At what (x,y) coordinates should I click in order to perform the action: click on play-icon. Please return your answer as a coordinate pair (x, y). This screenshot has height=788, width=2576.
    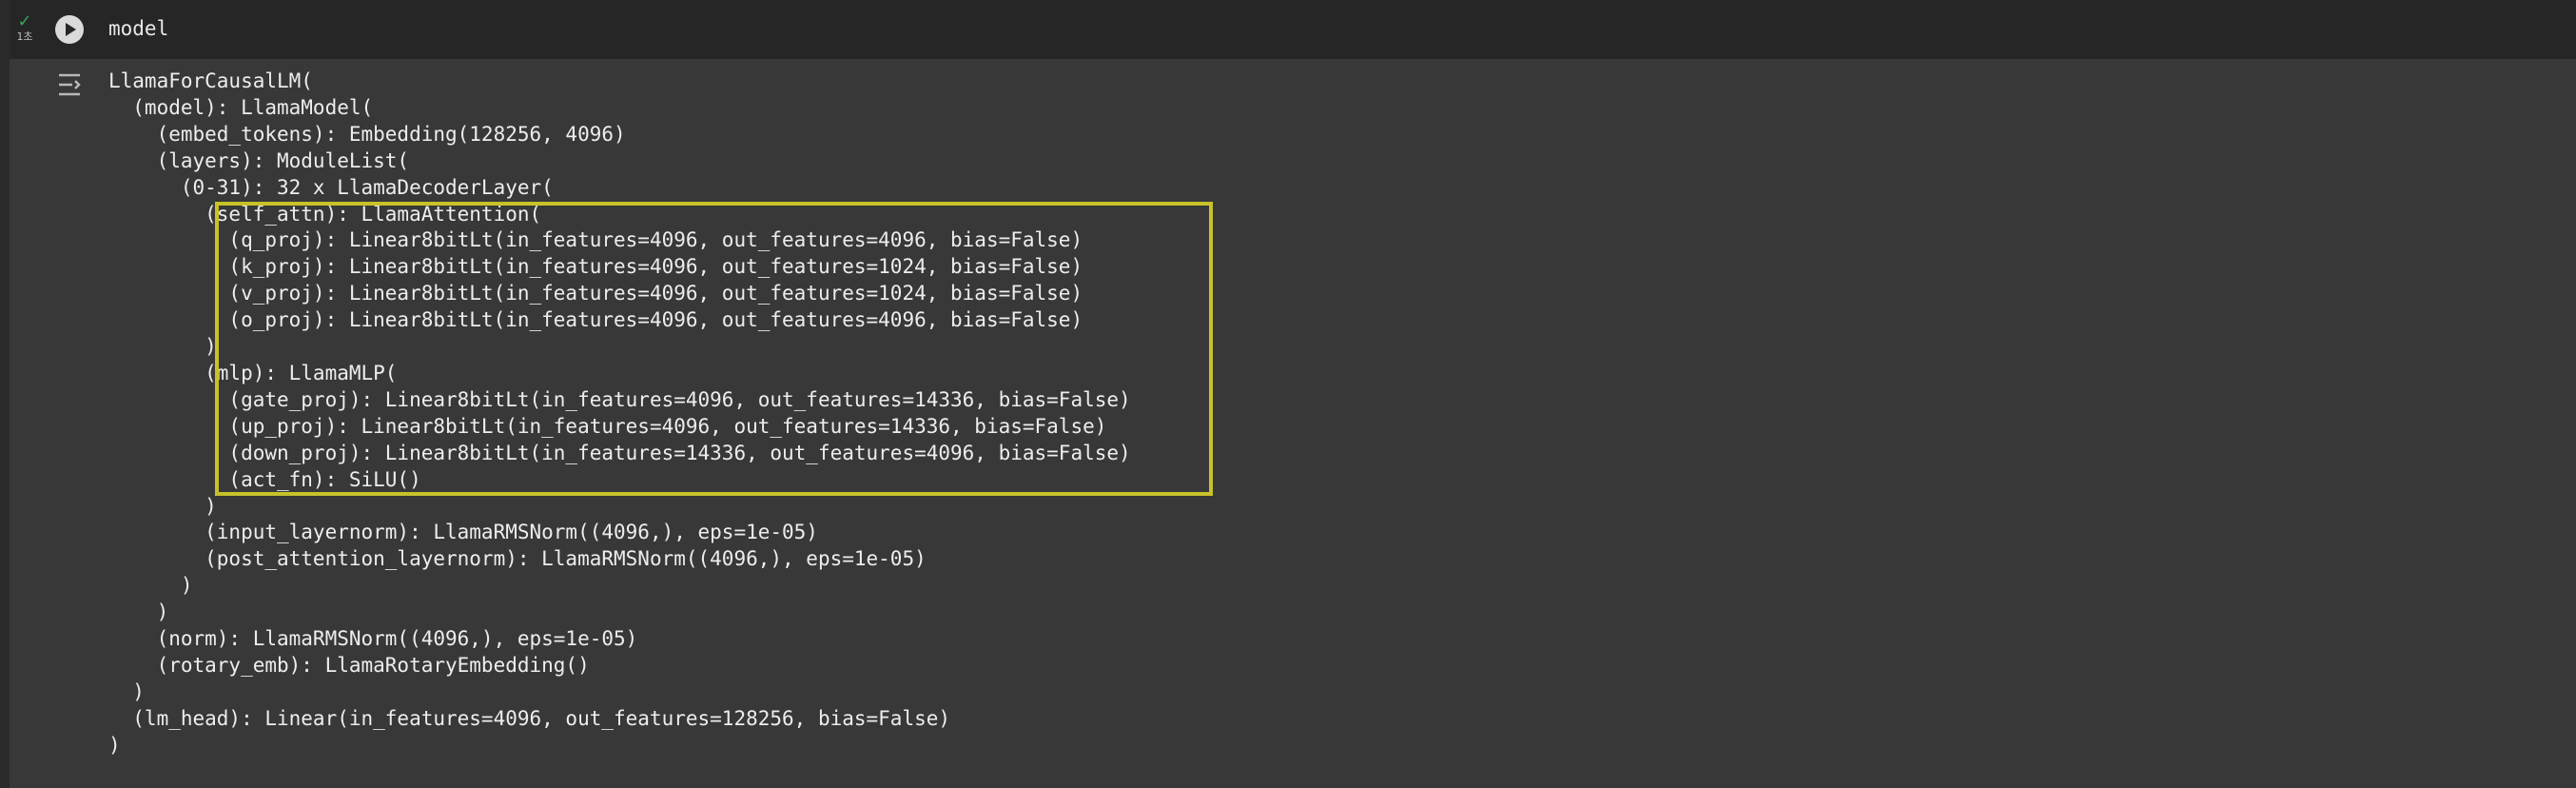
    Looking at the image, I should click on (71, 29).